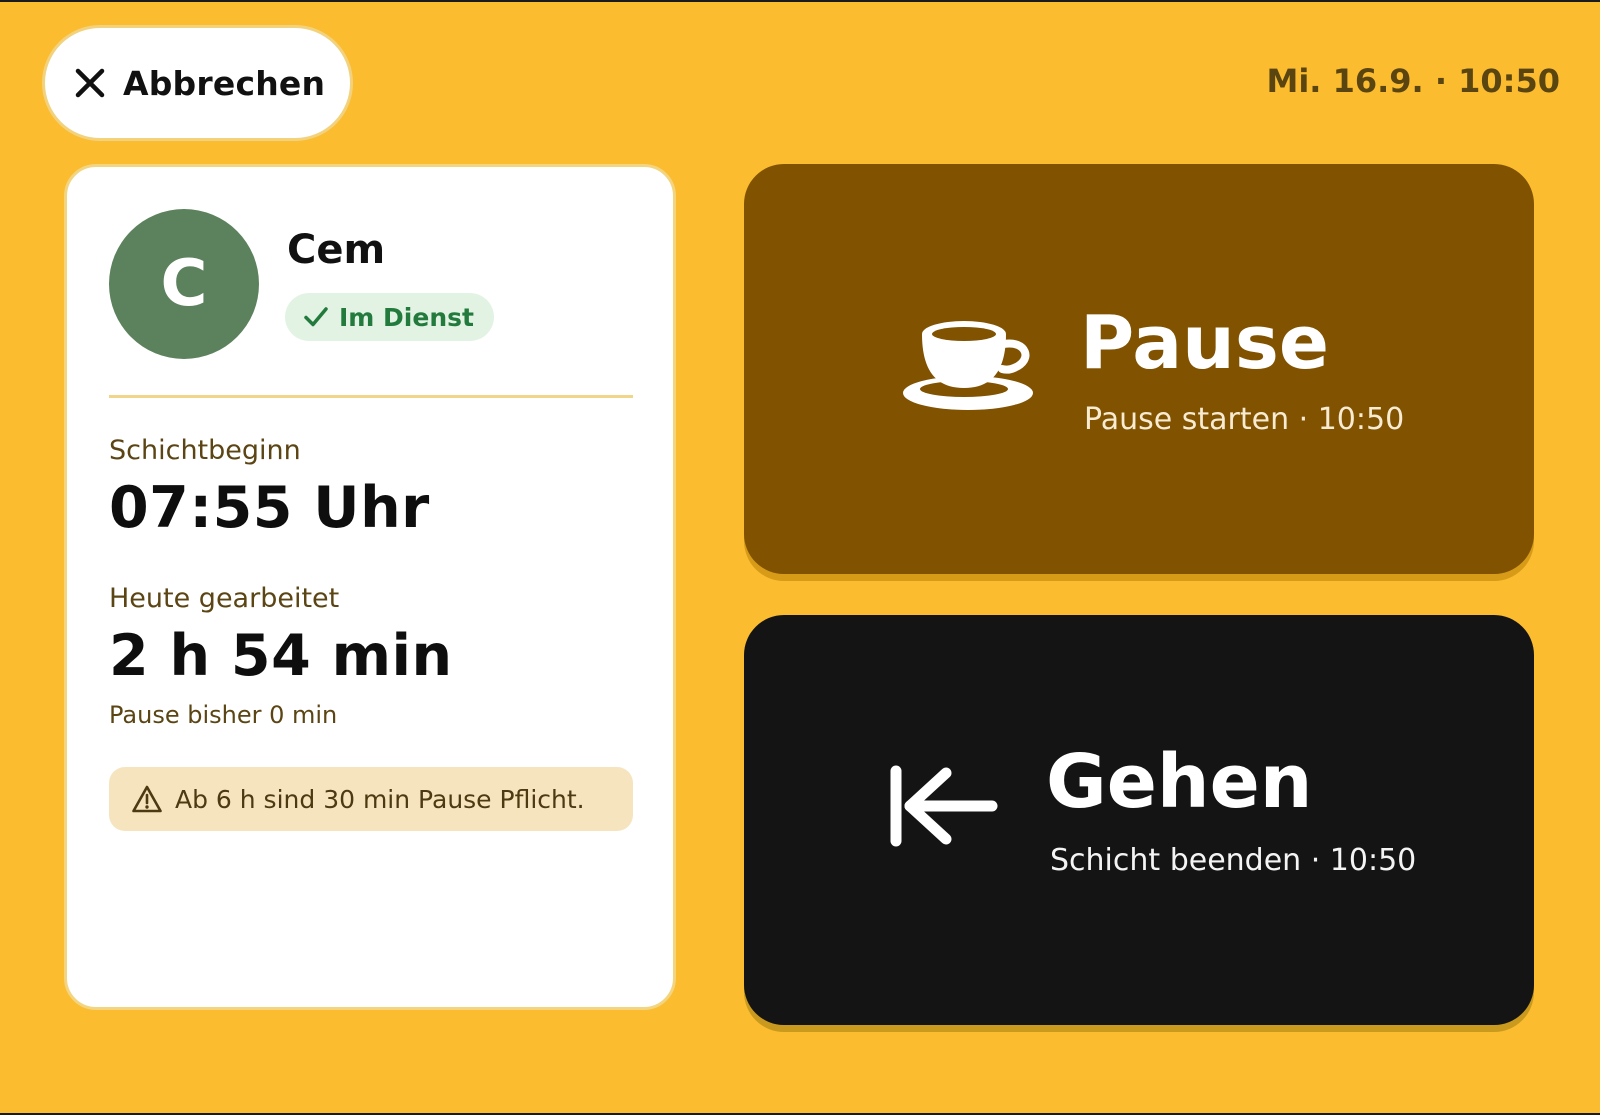  What do you see at coordinates (224, 83) in the screenshot?
I see `cancel-label: Abbrechen` at bounding box center [224, 83].